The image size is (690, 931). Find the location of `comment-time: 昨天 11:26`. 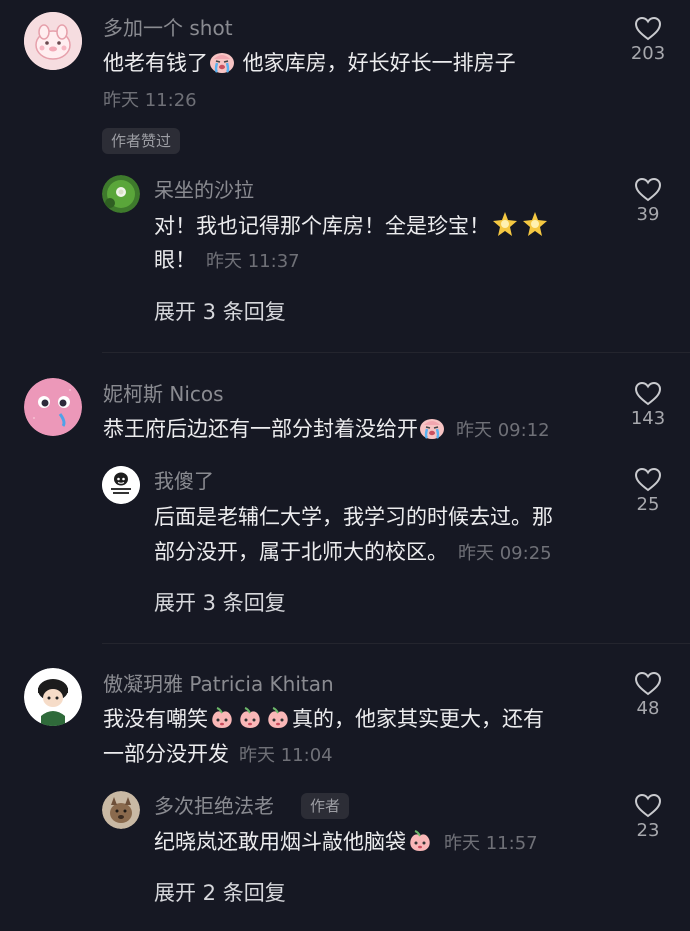

comment-time: 昨天 11:26 is located at coordinates (150, 100).